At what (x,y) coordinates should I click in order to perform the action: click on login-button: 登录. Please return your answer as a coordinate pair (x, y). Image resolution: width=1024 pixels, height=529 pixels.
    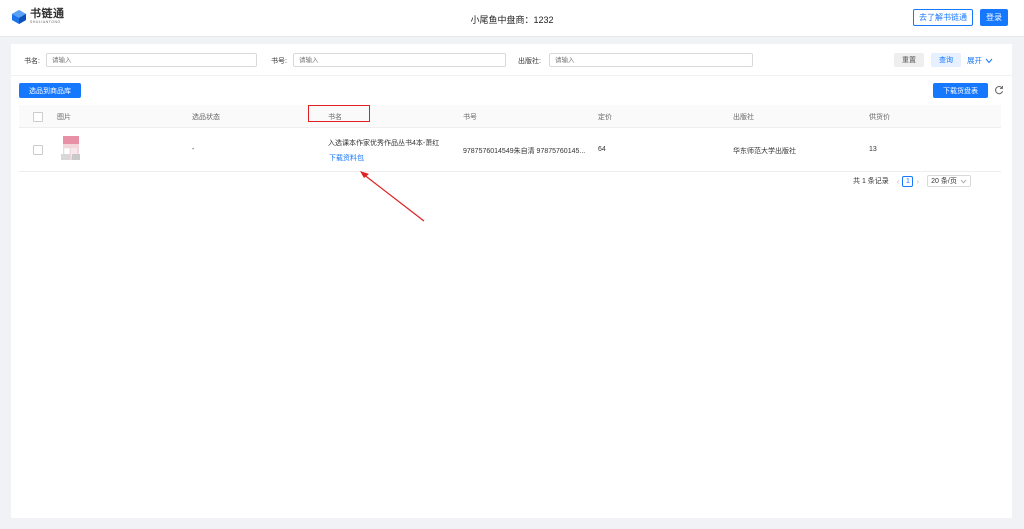
    Looking at the image, I should click on (994, 17).